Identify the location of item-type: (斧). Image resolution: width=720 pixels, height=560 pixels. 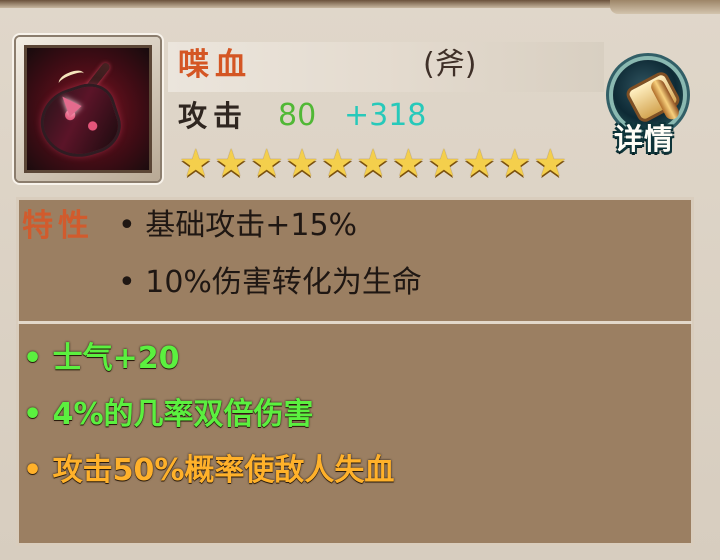
(450, 64).